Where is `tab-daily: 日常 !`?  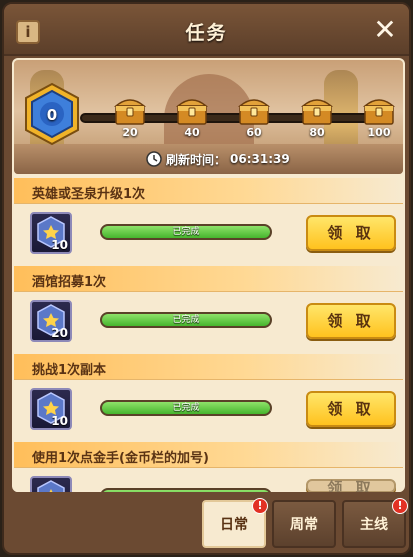
tab-daily: 日常 ! is located at coordinates (235, 523).